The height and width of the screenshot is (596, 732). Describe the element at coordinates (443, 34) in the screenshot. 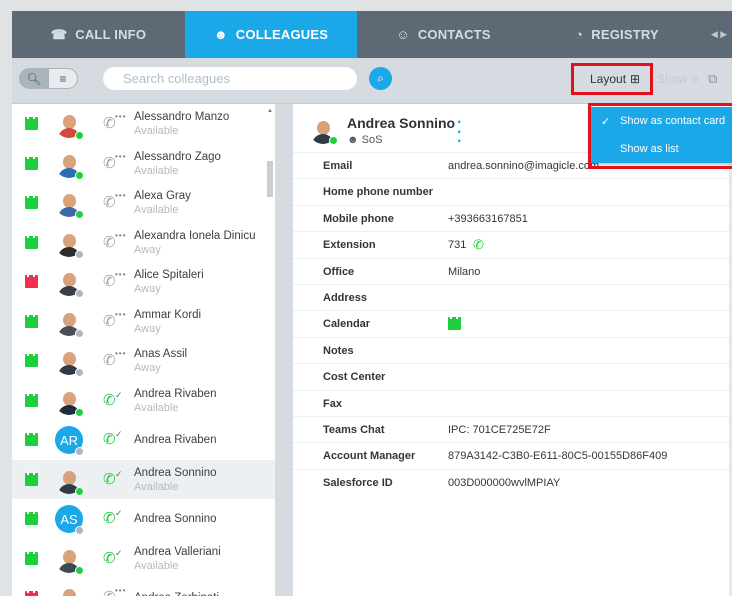

I see `tab-contacts: ☺ CONTACTS` at that location.